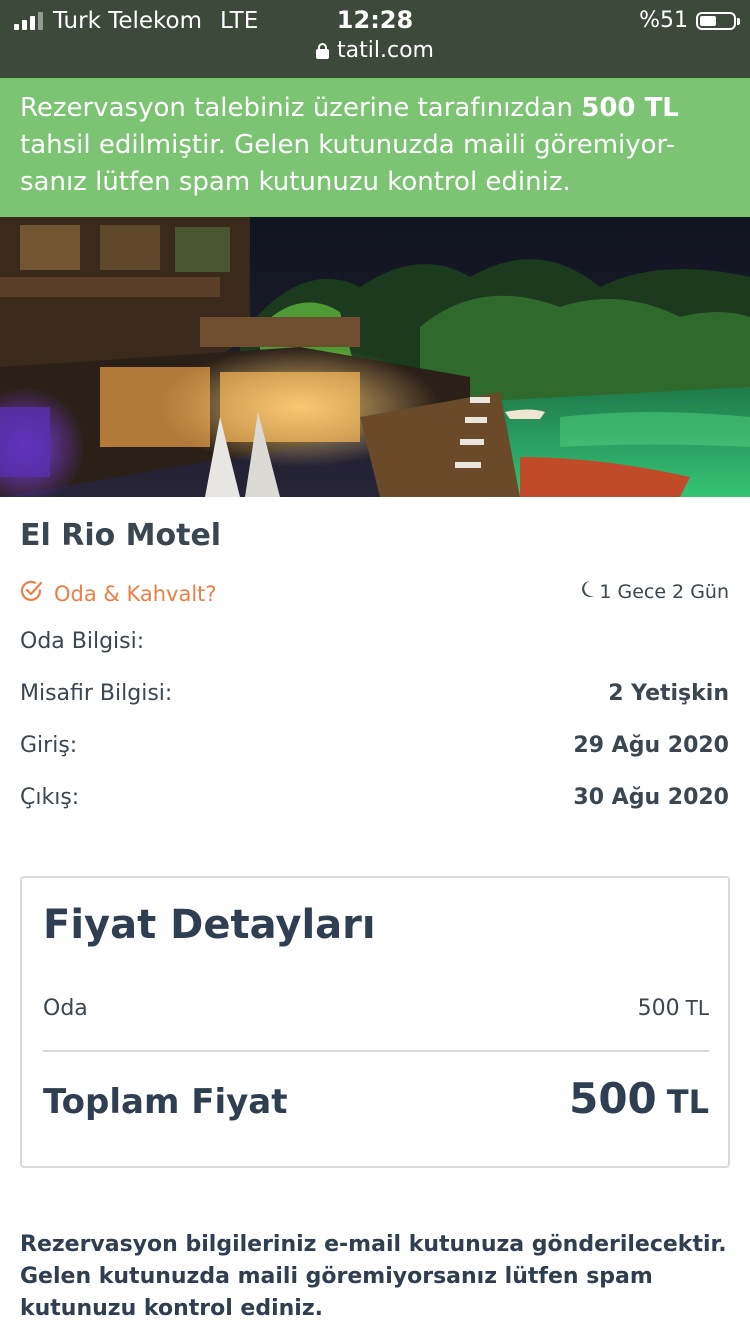  Describe the element at coordinates (374, 745) in the screenshot. I see `check-in-row: Giriş: 29 Ağu 2020` at that location.